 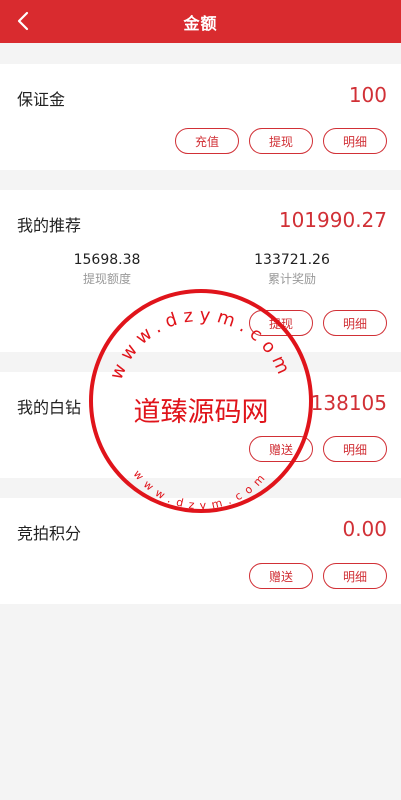 I want to click on withdraw-button: 提现, so click(x=281, y=141).